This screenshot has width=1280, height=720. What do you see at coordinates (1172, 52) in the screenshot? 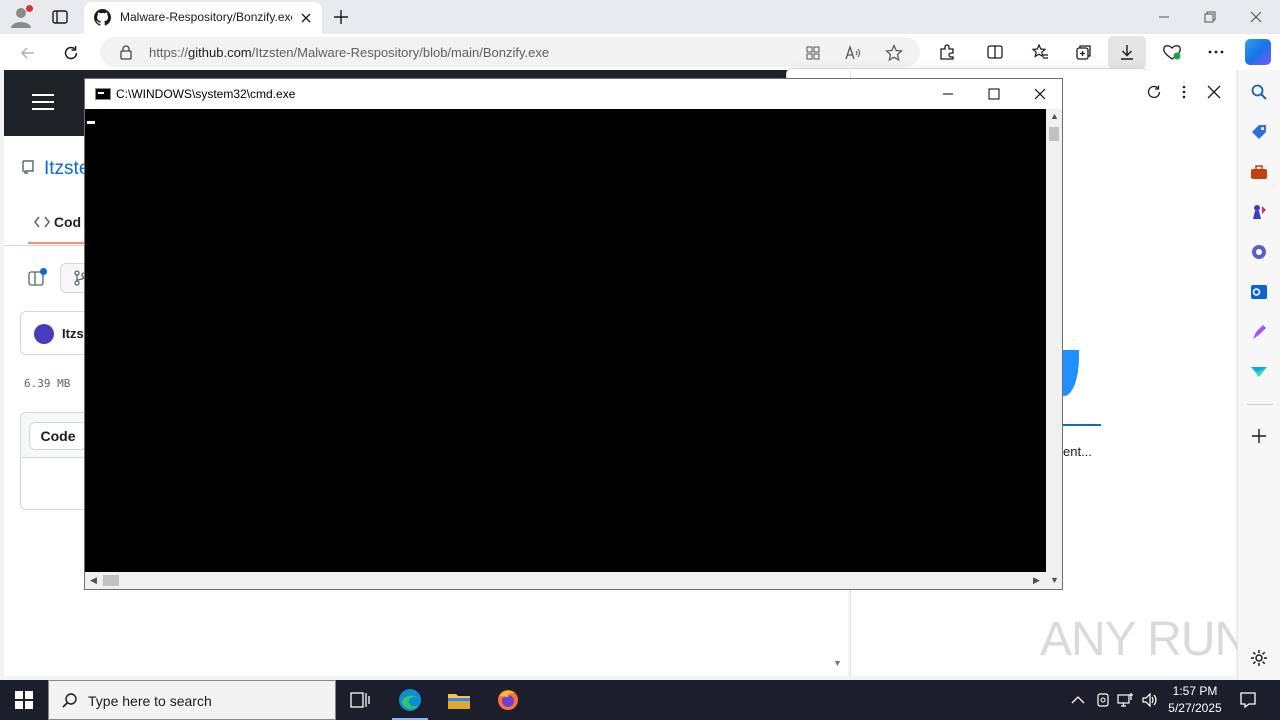
I see `browser-essentials-button` at bounding box center [1172, 52].